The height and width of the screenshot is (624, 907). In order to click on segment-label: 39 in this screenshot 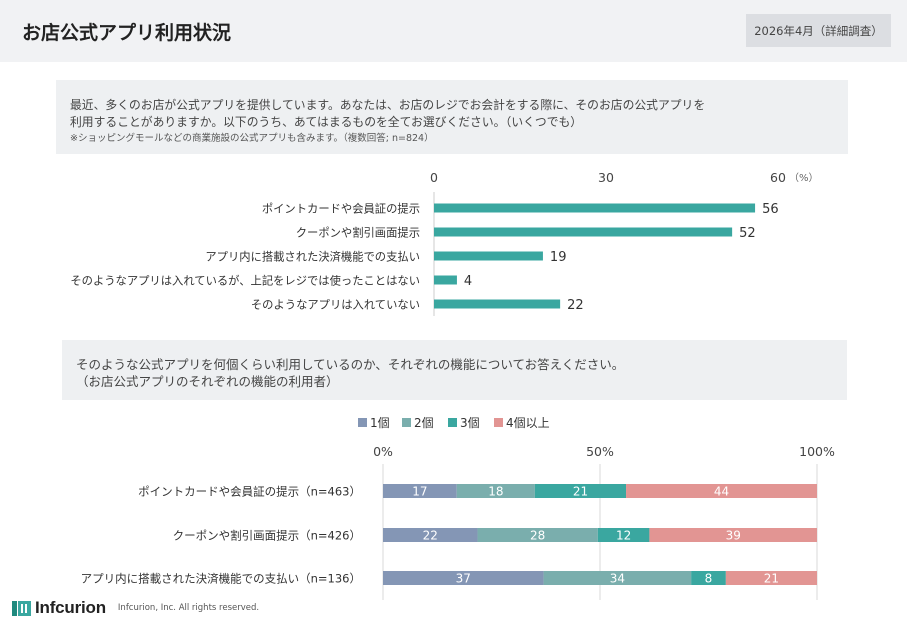, I will do `click(733, 536)`.